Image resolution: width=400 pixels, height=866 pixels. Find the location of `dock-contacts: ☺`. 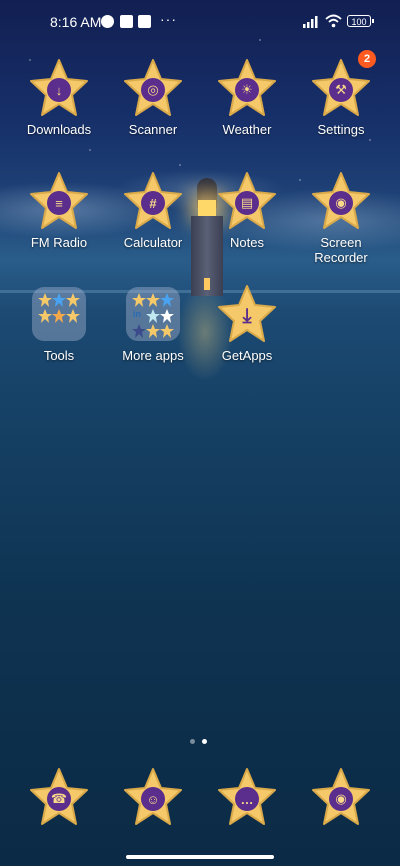

dock-contacts: ☺ is located at coordinates (153, 797).